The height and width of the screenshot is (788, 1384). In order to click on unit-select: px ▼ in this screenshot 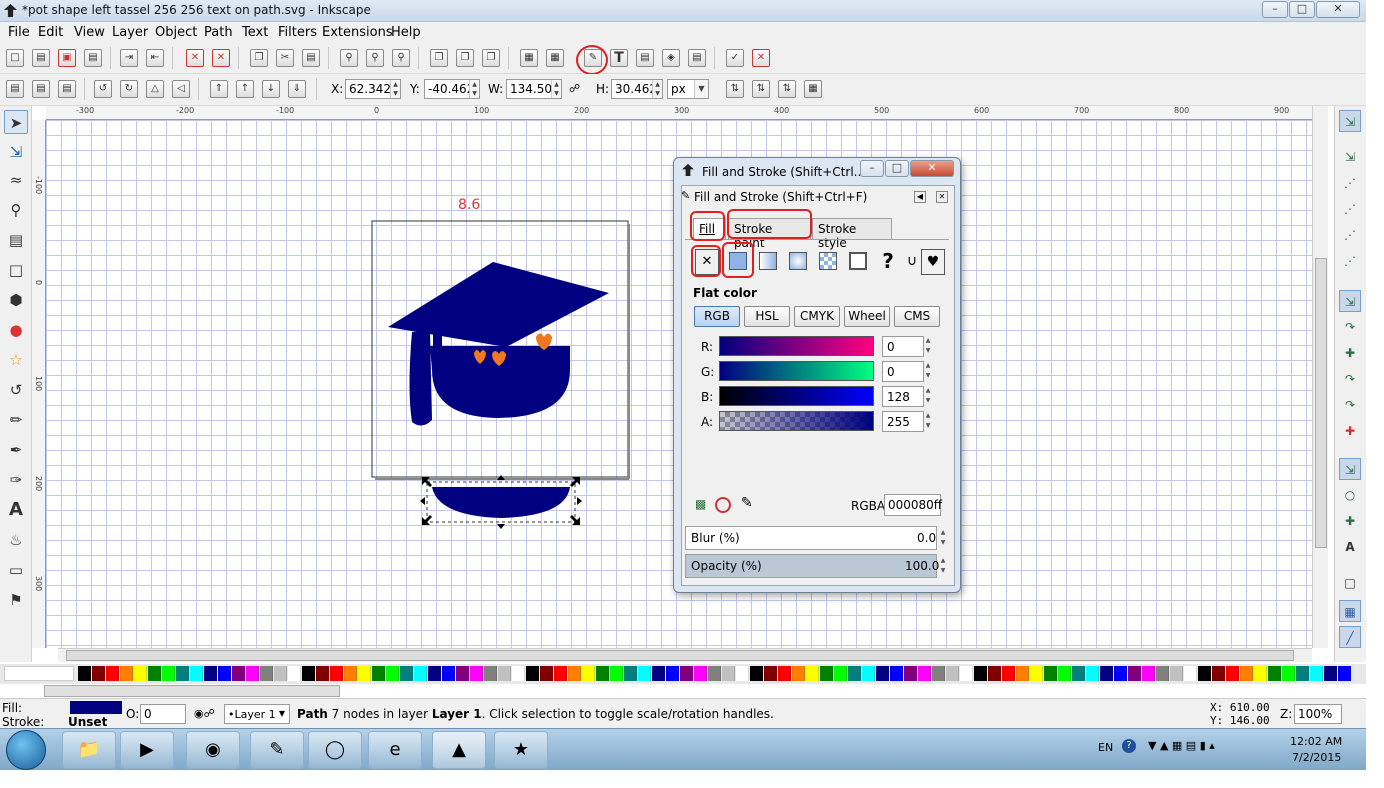, I will do `click(688, 89)`.